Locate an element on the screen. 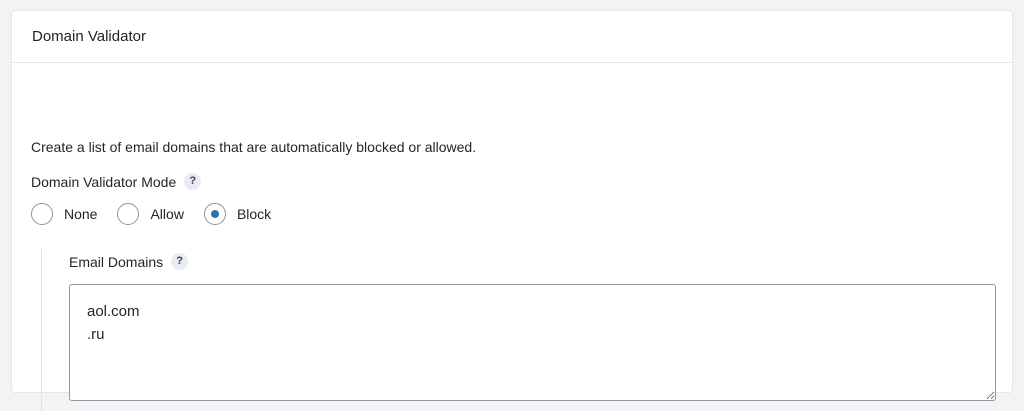  mode-help-icon: ? is located at coordinates (193, 181).